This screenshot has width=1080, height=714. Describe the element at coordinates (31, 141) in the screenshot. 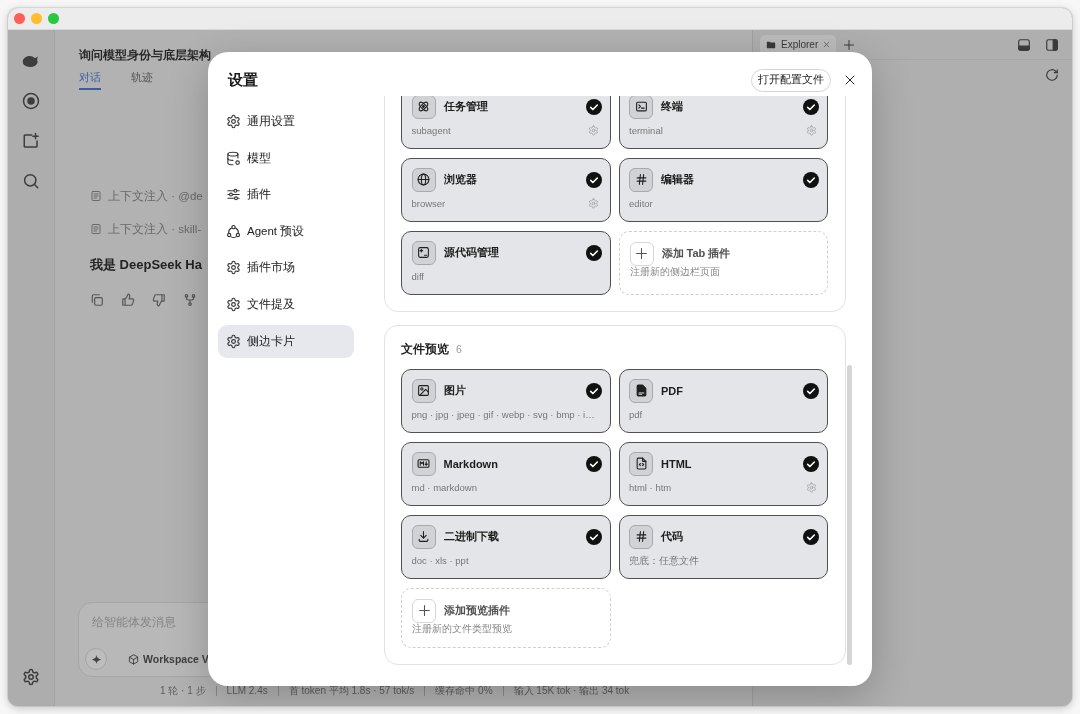

I see `folder-plus-icon` at that location.